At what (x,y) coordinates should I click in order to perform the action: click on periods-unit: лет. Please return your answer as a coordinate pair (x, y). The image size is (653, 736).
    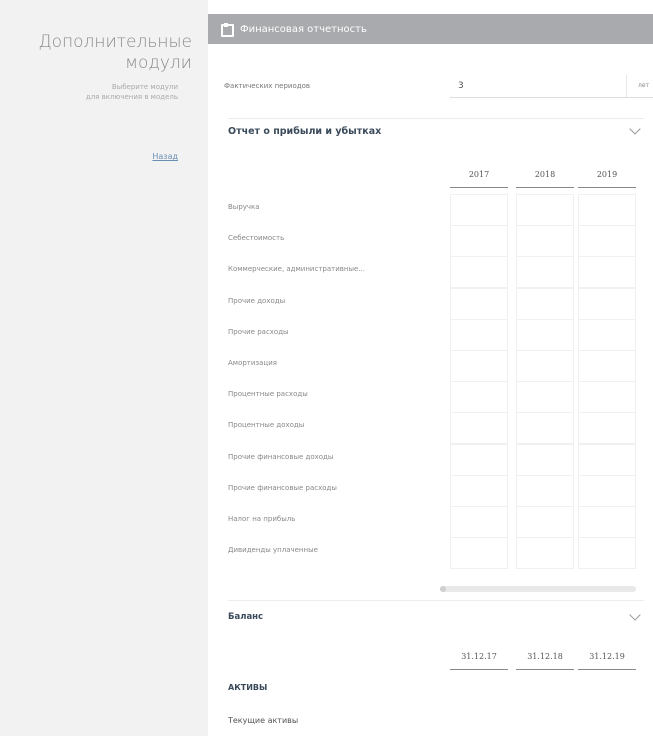
    Looking at the image, I should click on (639, 85).